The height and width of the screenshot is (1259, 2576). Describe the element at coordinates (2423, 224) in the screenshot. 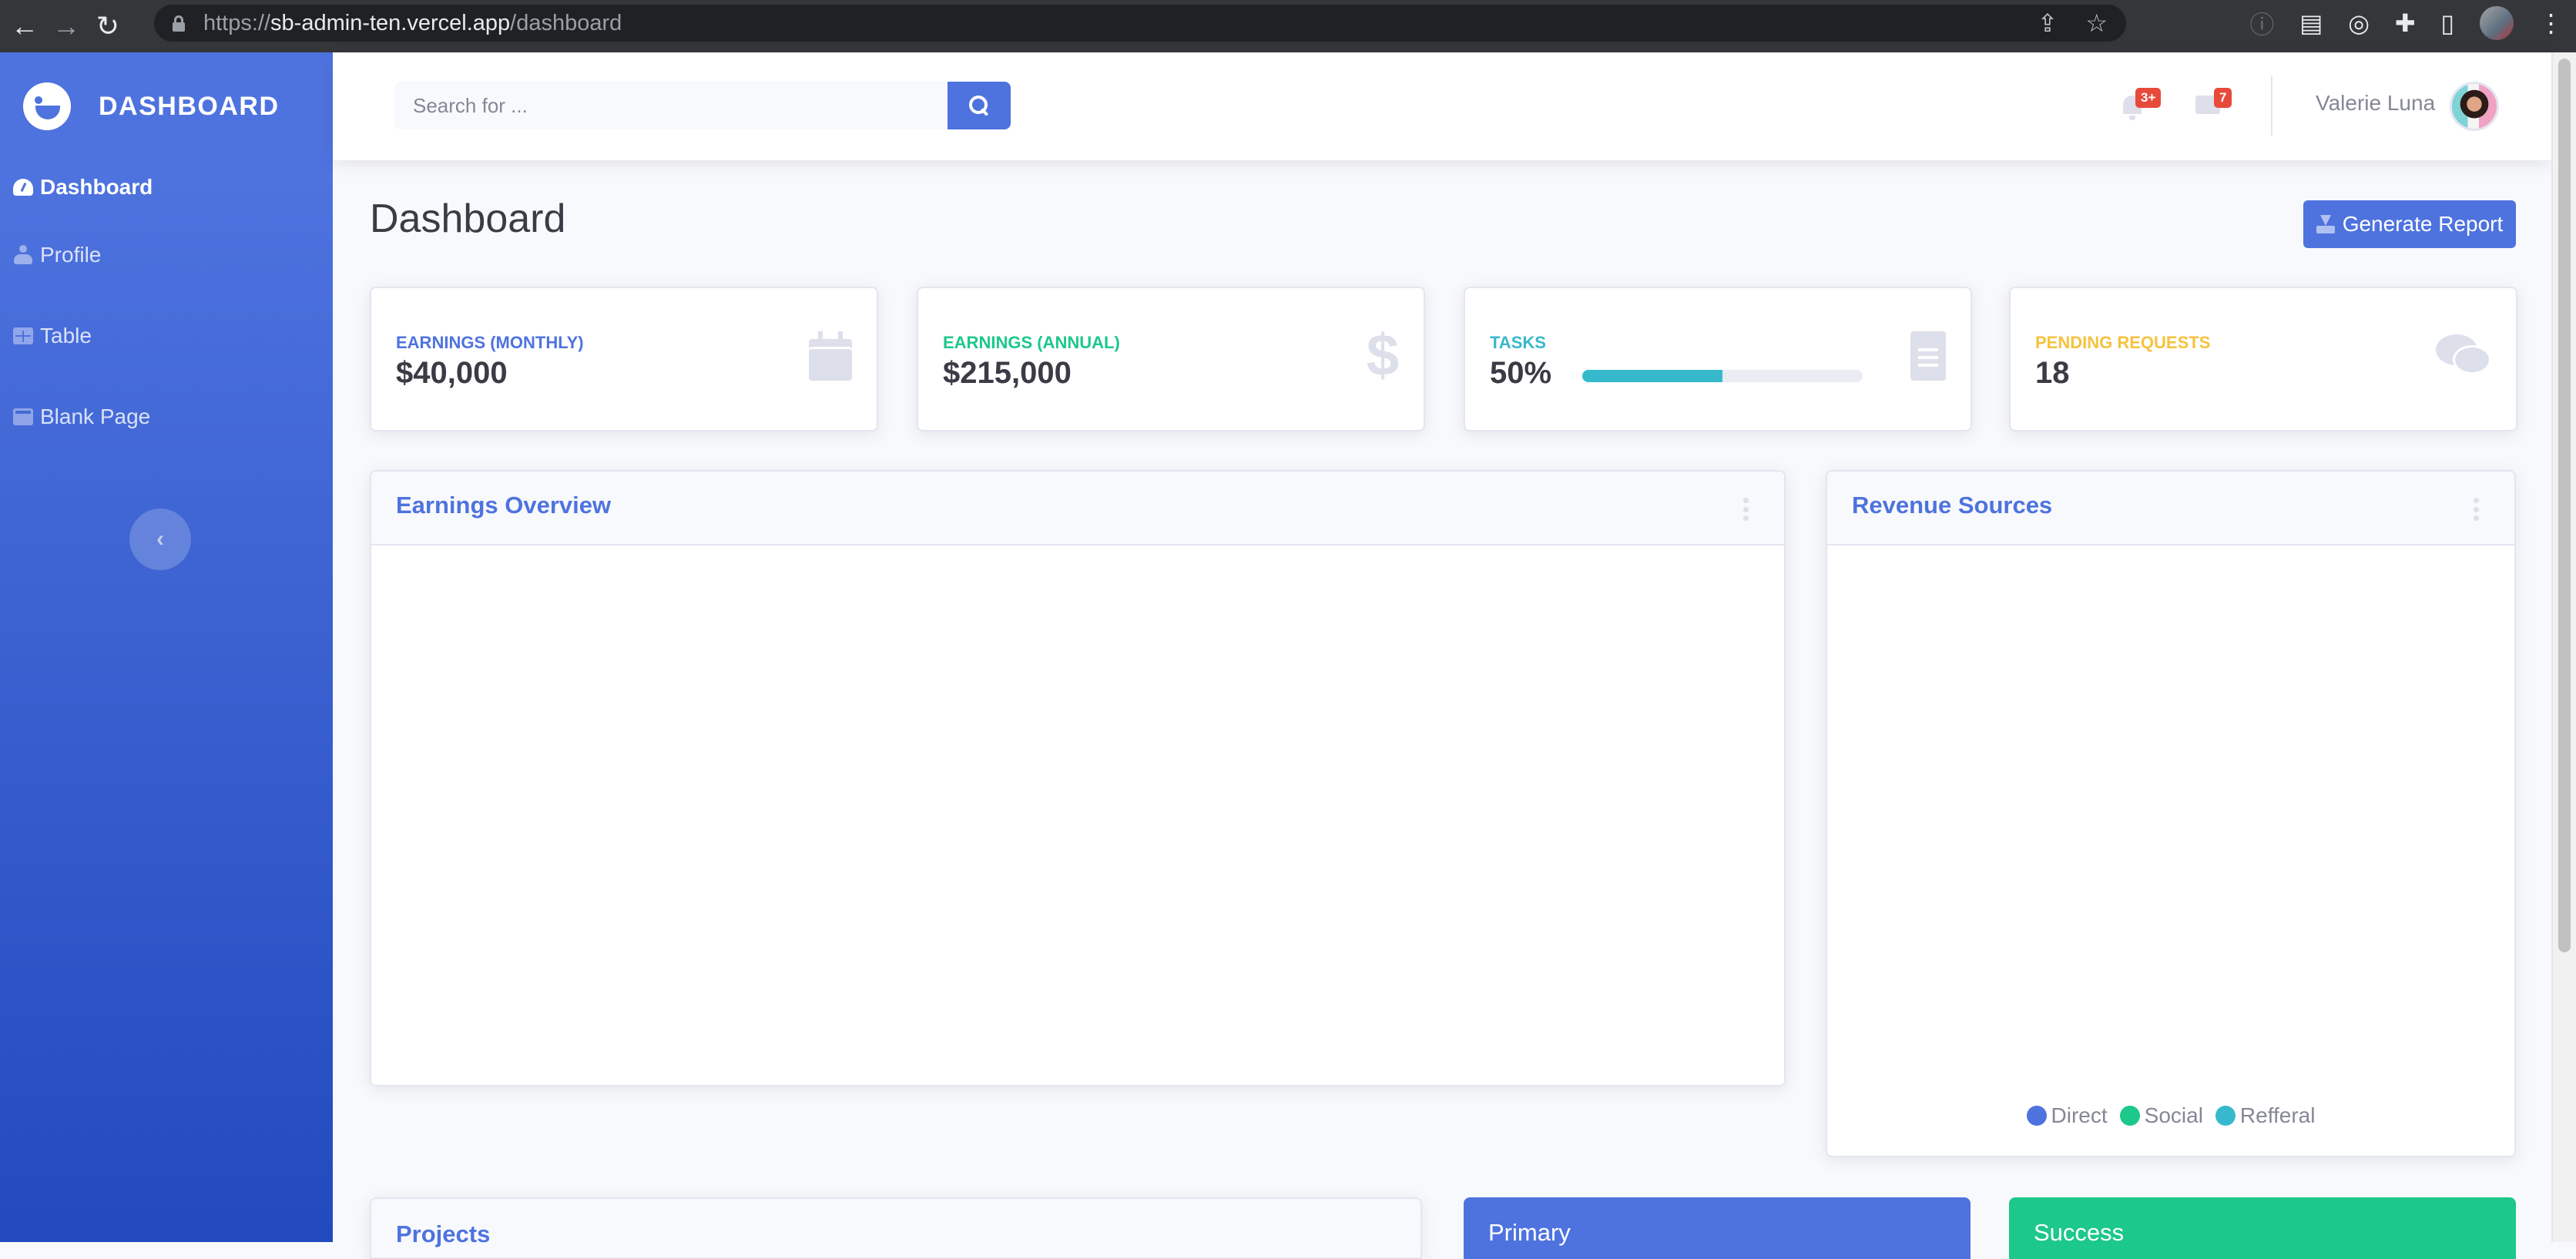

I see `generate-report-label: Generate Report` at that location.